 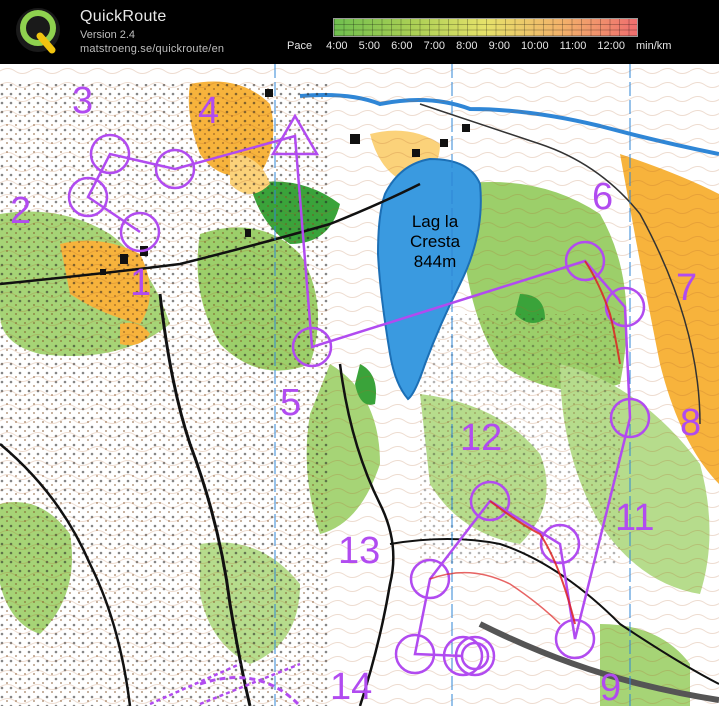 What do you see at coordinates (141, 283) in the screenshot?
I see `control-number: 1` at bounding box center [141, 283].